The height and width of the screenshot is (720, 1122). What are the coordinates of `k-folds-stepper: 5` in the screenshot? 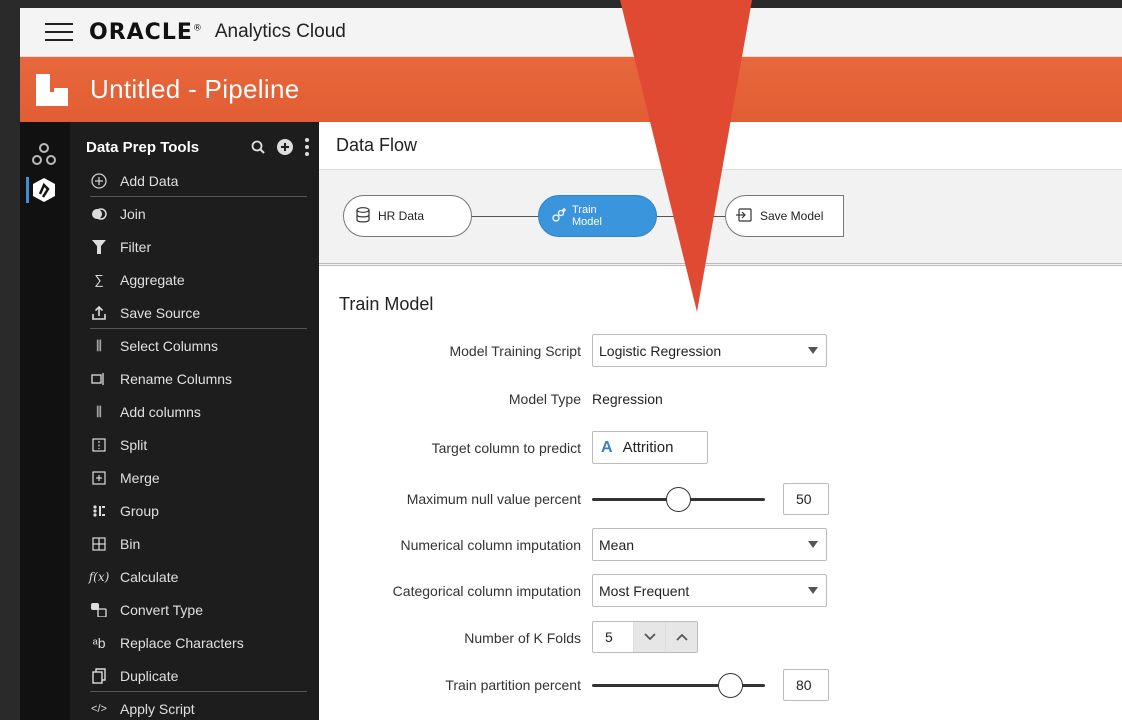 It's located at (645, 637).